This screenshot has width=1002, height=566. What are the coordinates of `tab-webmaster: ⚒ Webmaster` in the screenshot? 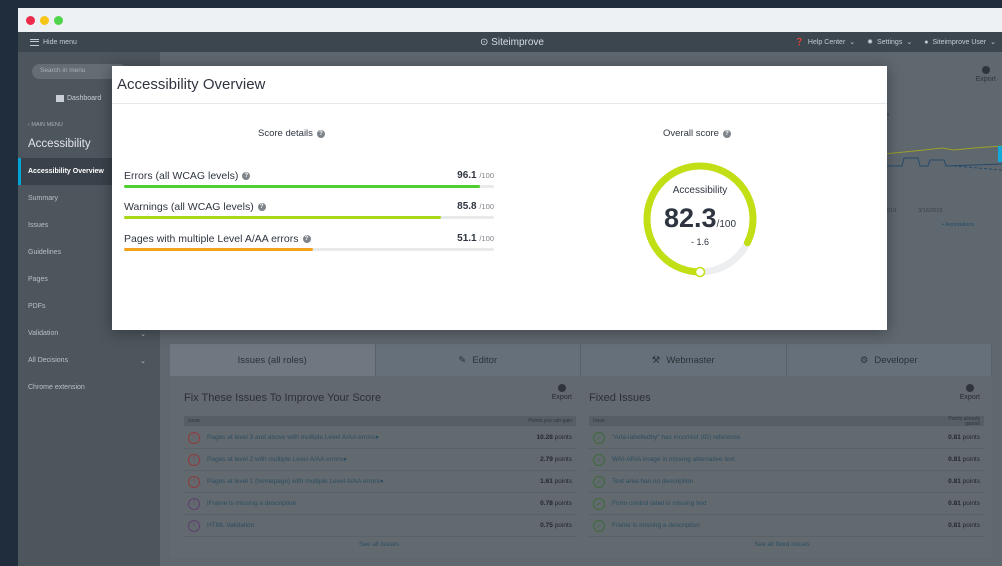 It's located at (684, 360).